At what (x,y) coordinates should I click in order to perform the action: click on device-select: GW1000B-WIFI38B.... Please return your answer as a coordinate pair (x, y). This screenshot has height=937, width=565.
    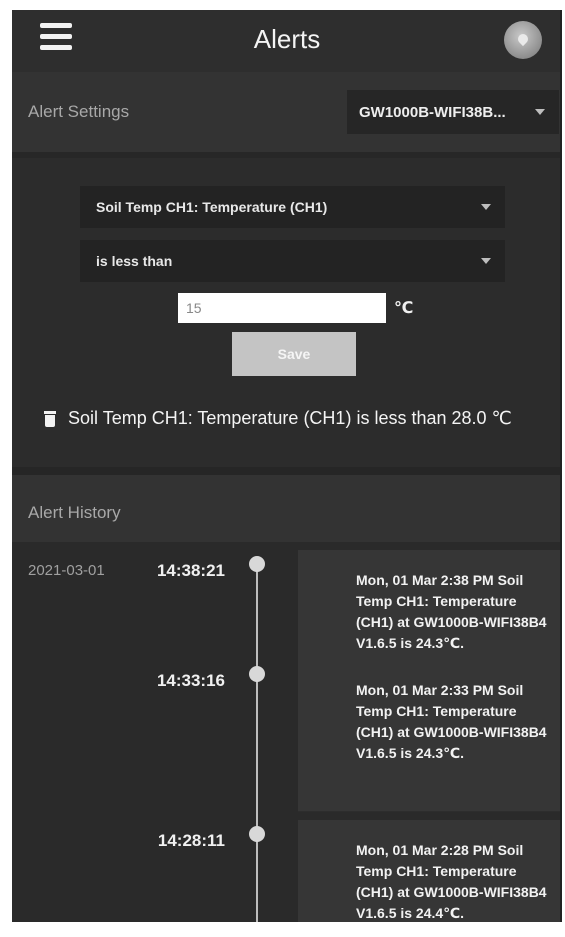
    Looking at the image, I should click on (453, 112).